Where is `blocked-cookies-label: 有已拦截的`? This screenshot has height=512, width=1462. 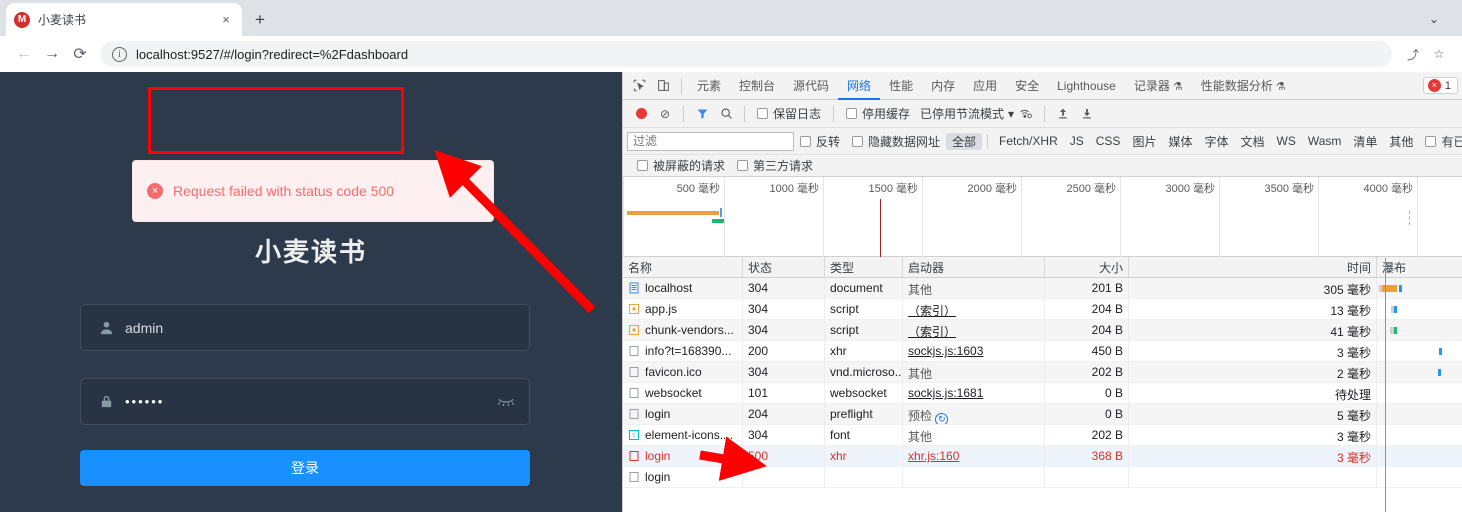
blocked-cookies-label: 有已拦截的 is located at coordinates (1451, 141).